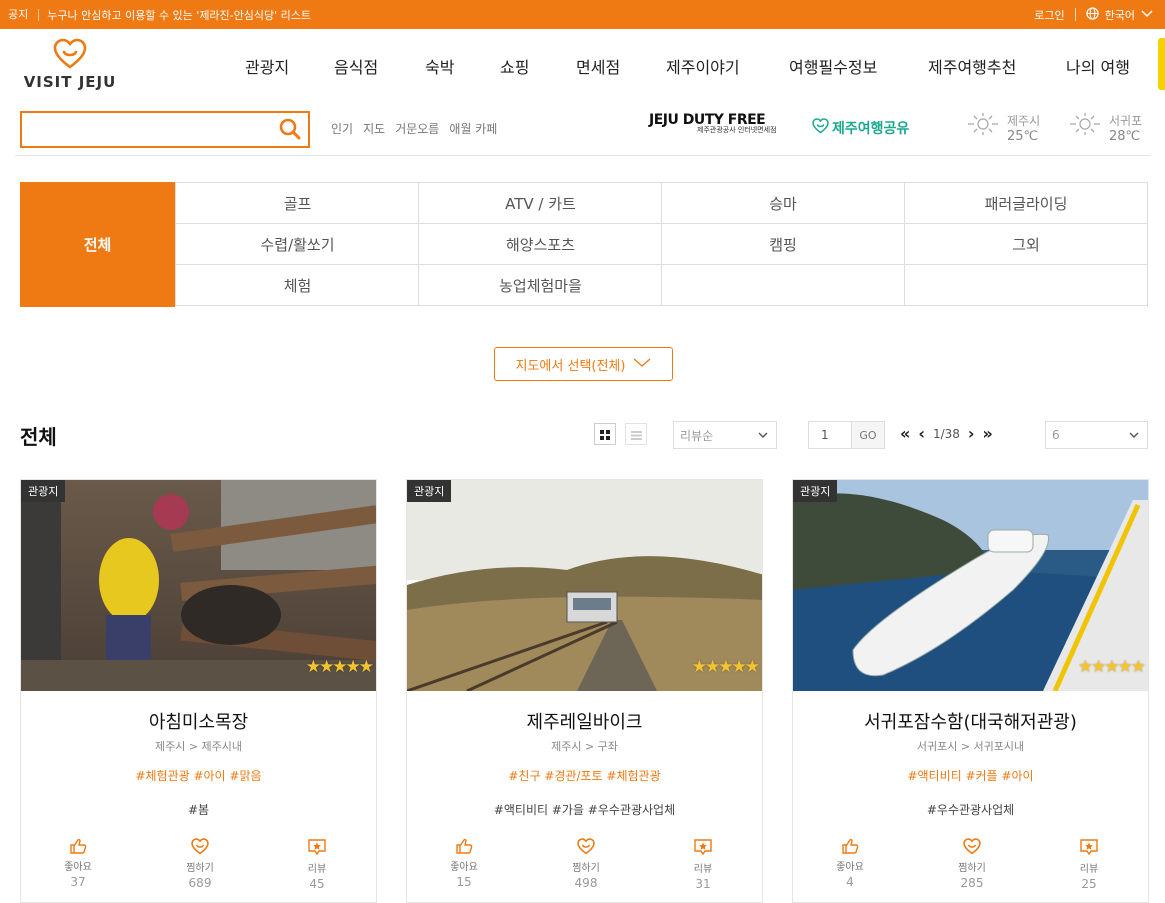 This screenshot has width=1165, height=903. Describe the element at coordinates (78, 863) in the screenshot. I see `like-stat: 좋아요 37` at that location.